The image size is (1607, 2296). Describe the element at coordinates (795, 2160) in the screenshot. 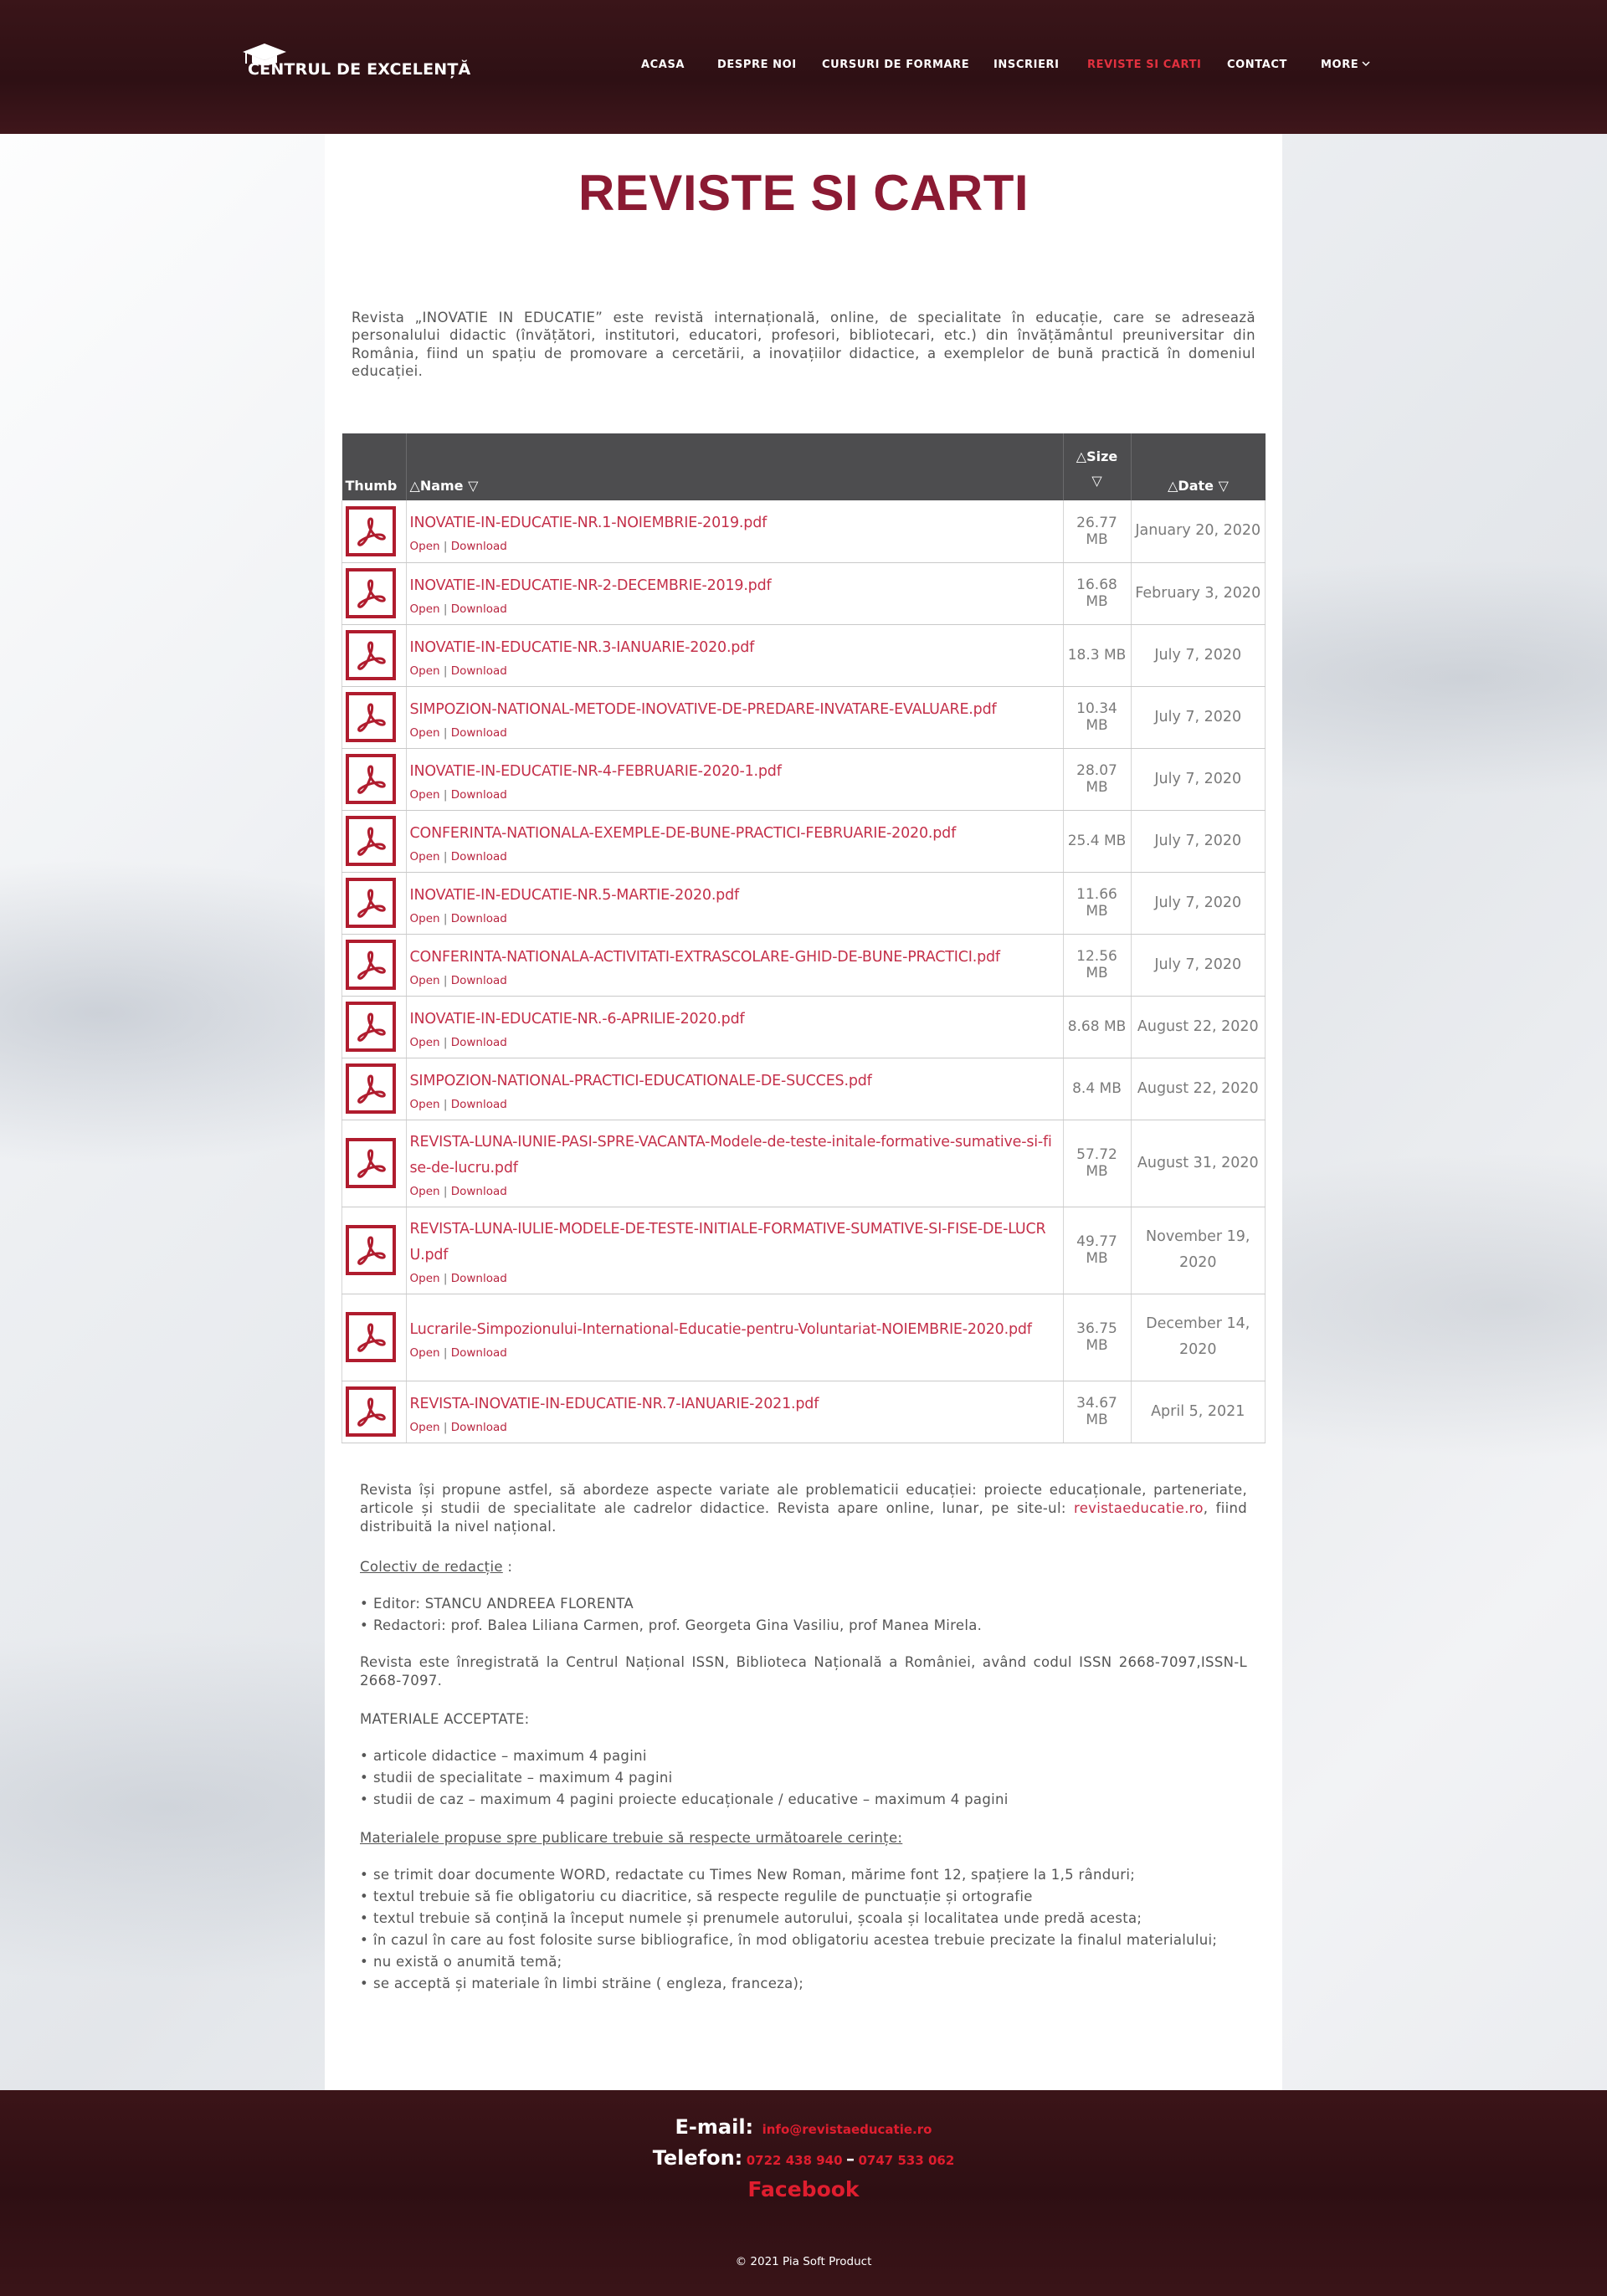

I see `phone-link-1: 0722 438 940` at that location.